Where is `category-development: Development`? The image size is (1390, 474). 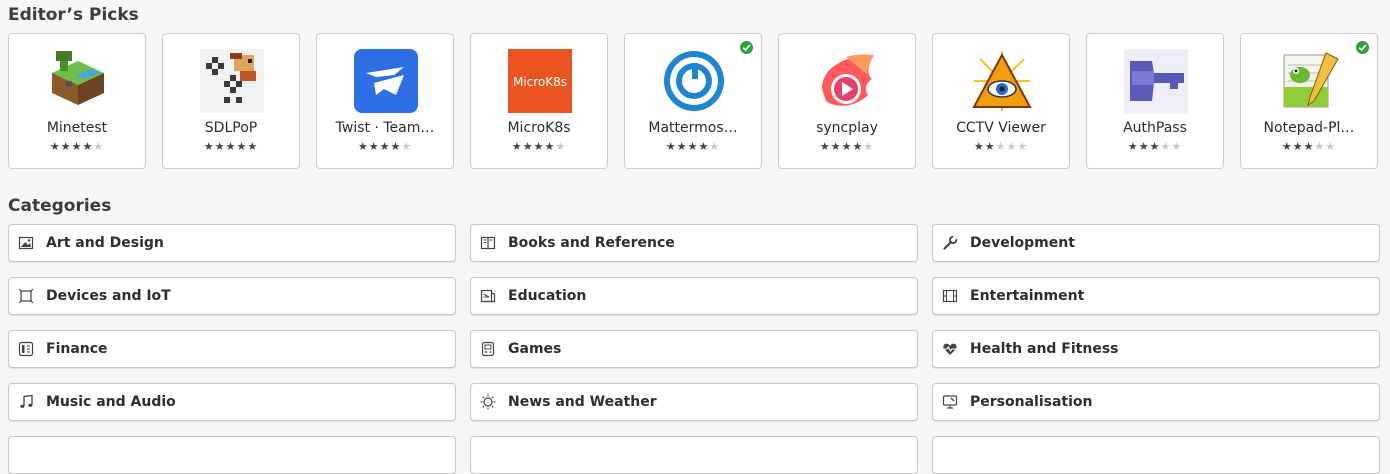
category-development: Development is located at coordinates (1156, 243).